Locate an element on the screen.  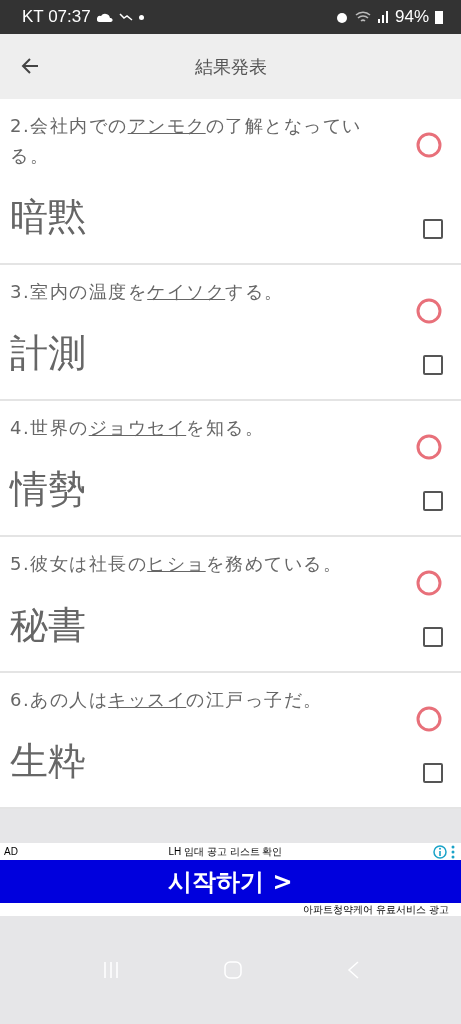
ad-disclaimer: 아파트청약케어 유료서비스 광고 is located at coordinates (375, 909).